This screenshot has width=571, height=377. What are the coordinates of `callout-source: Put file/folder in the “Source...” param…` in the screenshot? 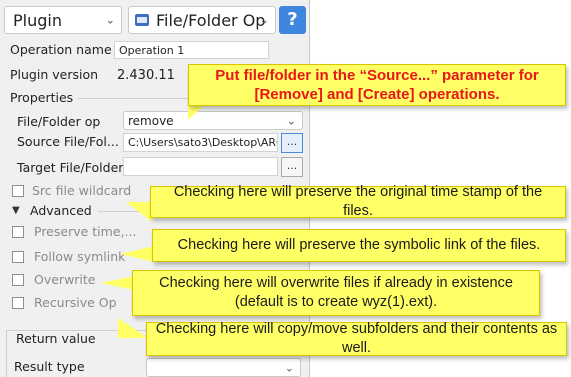 It's located at (377, 85).